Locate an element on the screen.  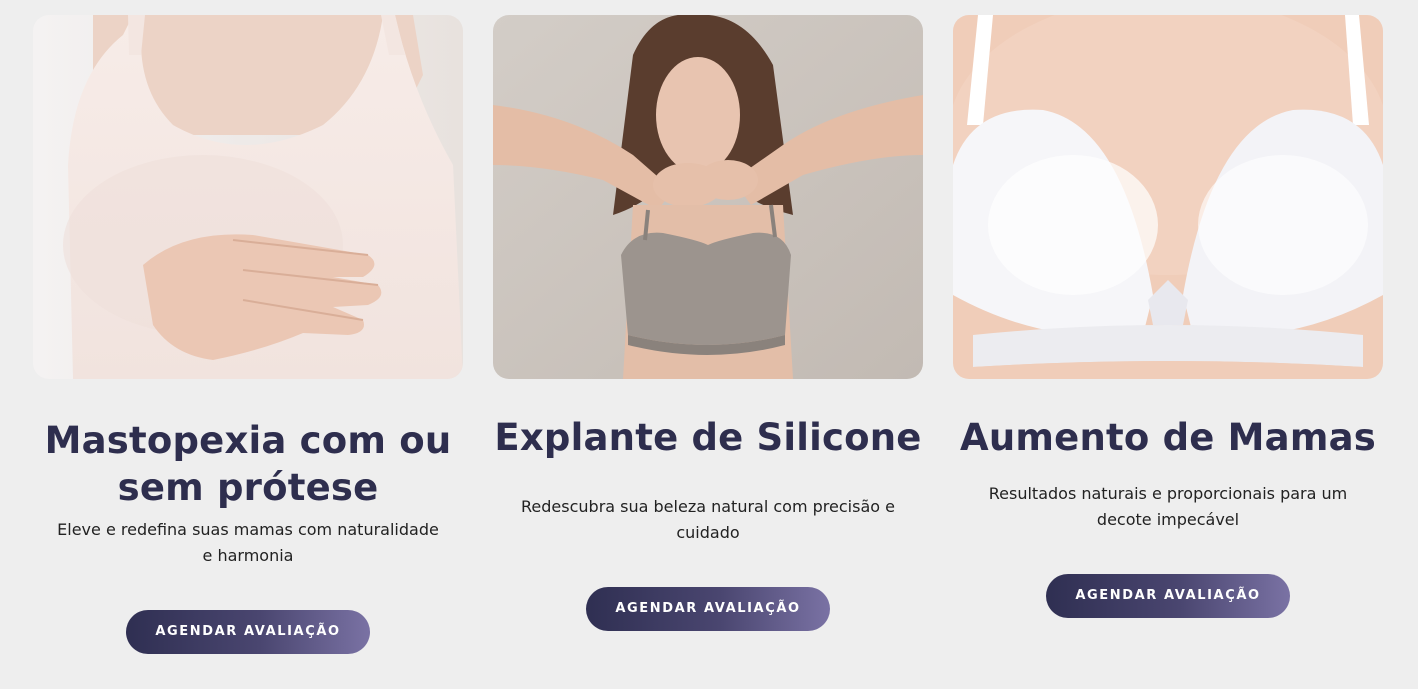
procedure-title: Mastopexia com ou sem prótese is located at coordinates (248, 464).